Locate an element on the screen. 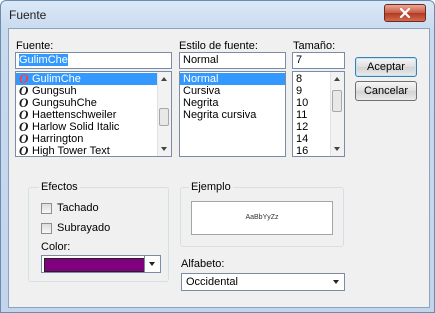  font-list-item-text: GulimChe is located at coordinates (56, 79).